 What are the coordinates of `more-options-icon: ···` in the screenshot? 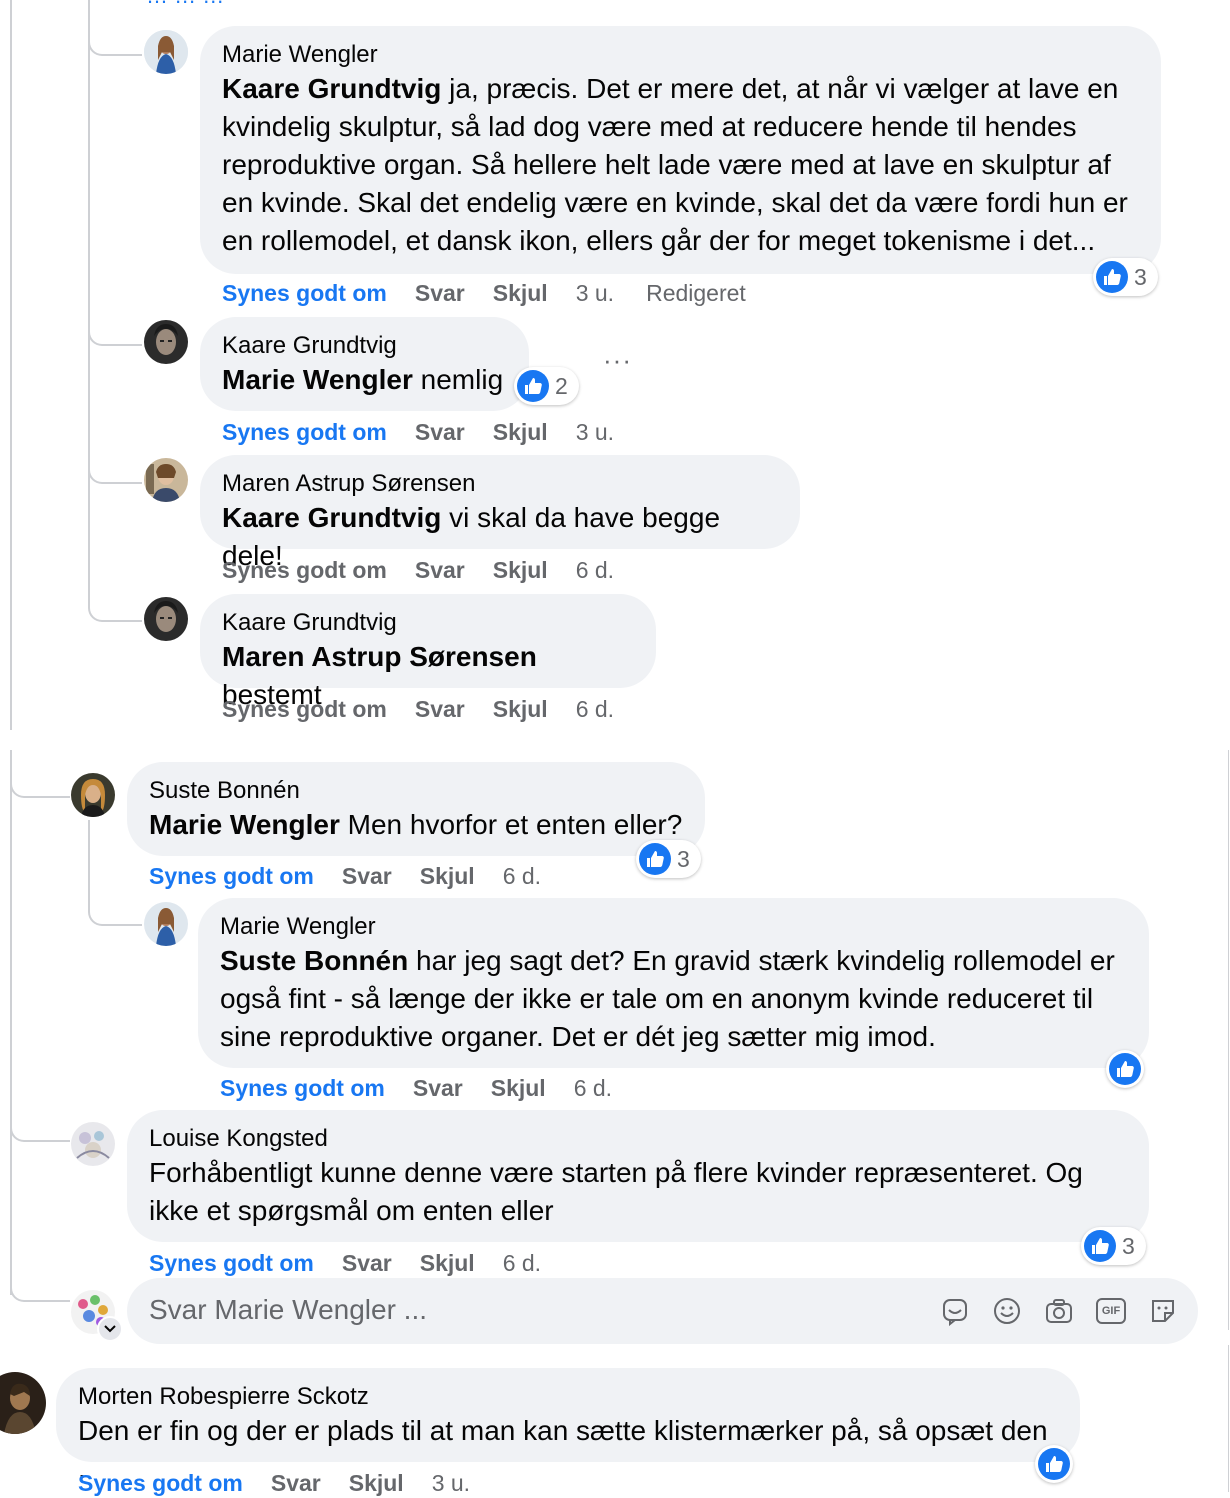 It's located at (617, 360).